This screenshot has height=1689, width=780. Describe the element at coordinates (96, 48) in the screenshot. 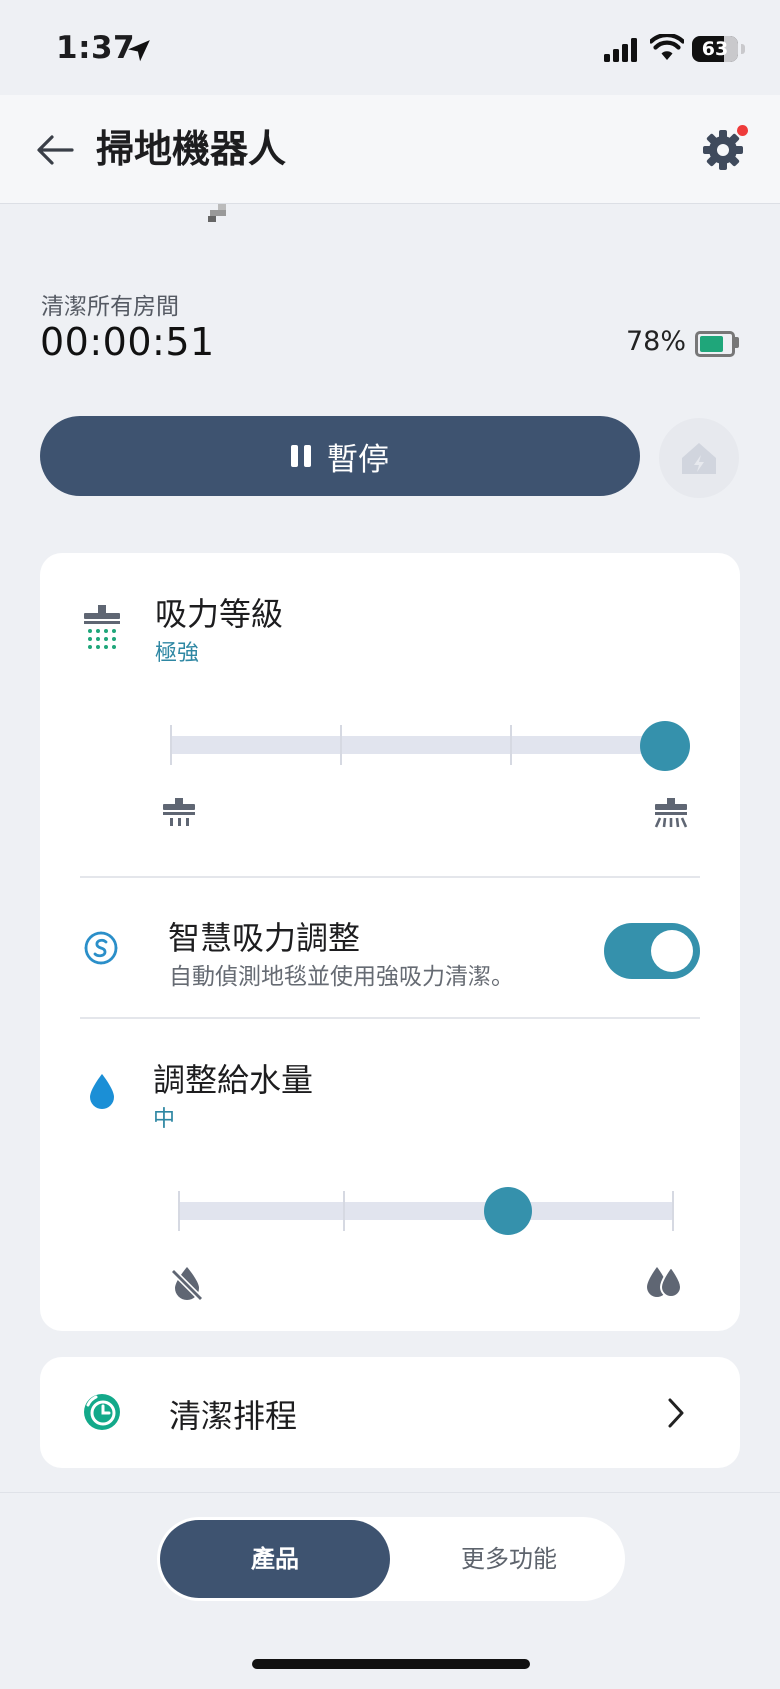

I see `status-time: 1:37` at that location.